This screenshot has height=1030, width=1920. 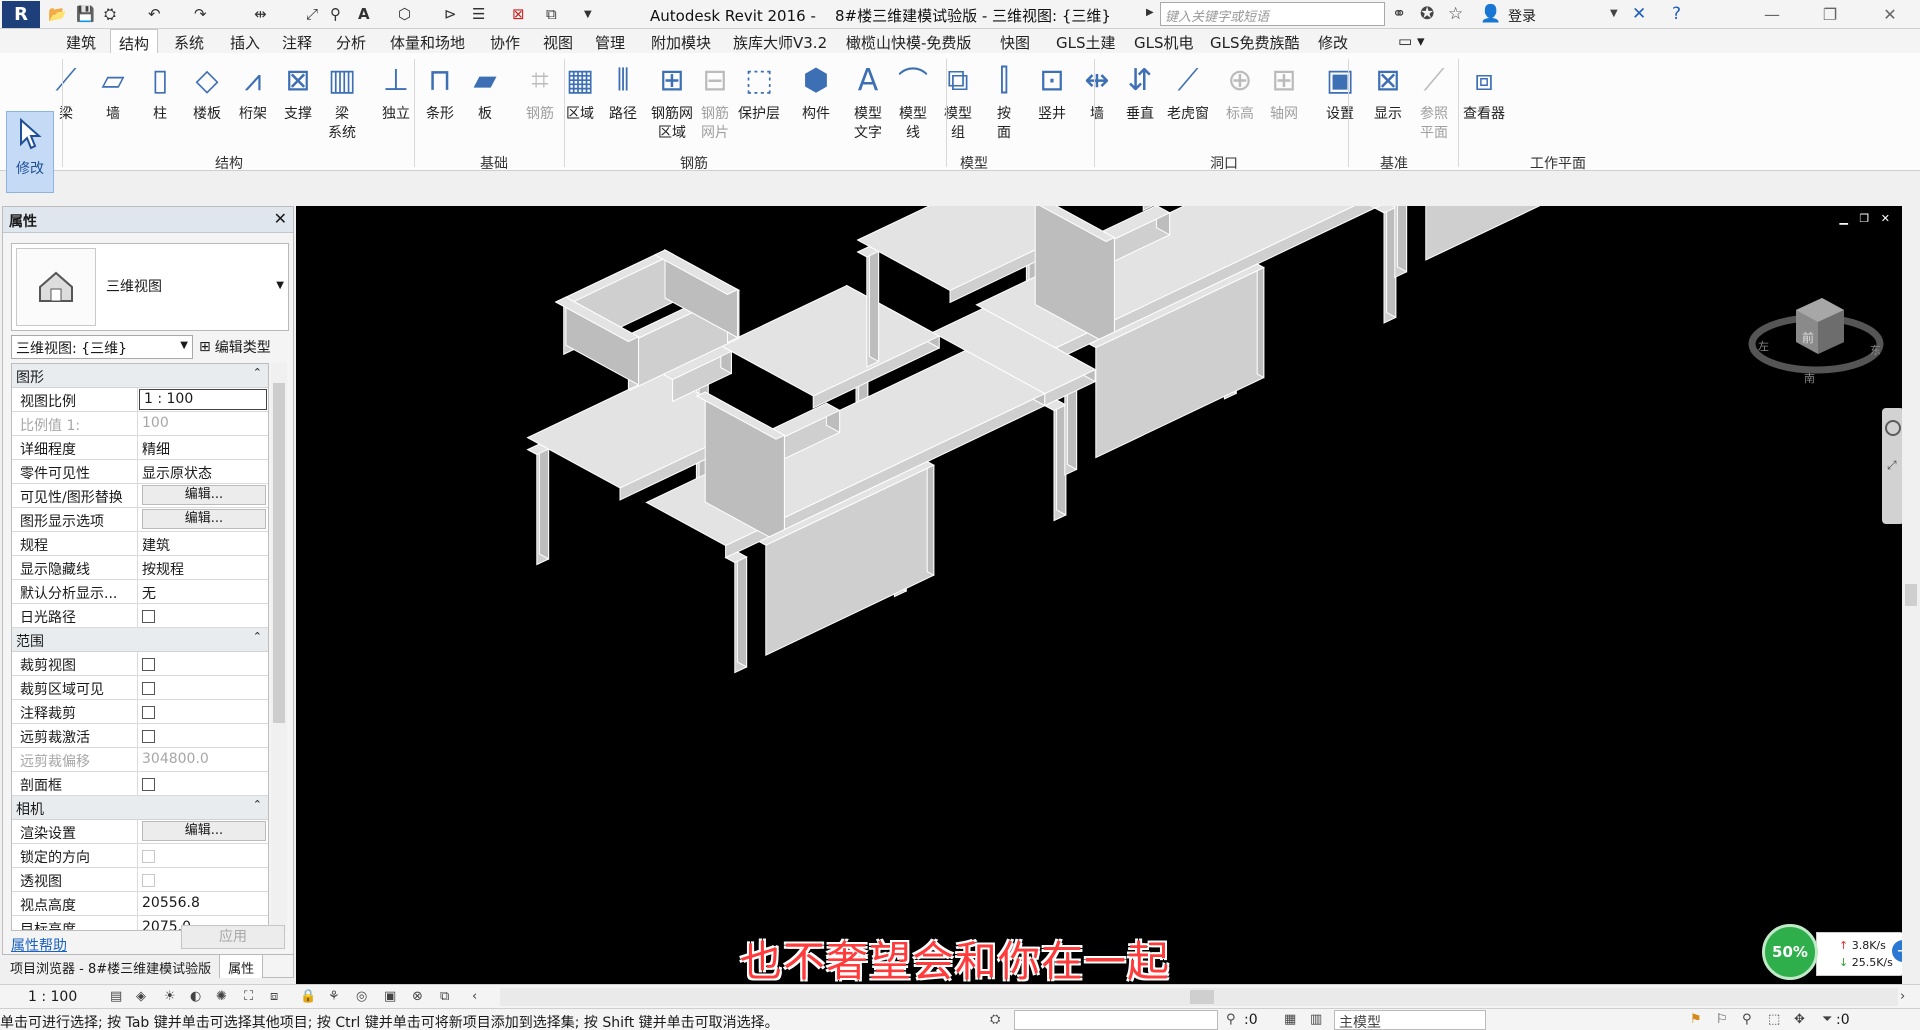 What do you see at coordinates (623, 105) in the screenshot?
I see `ribbon-button-12: ⫴ 路径` at bounding box center [623, 105].